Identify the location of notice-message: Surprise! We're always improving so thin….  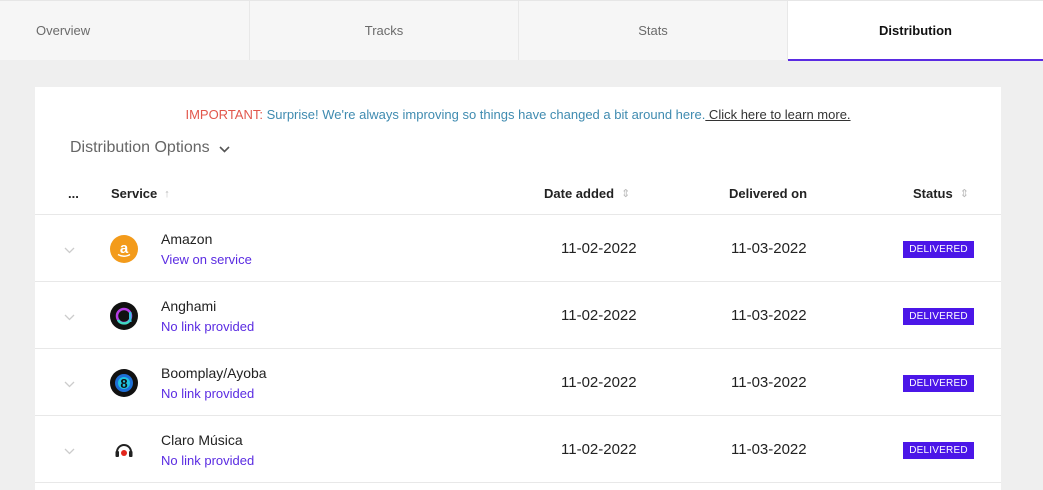
(484, 114).